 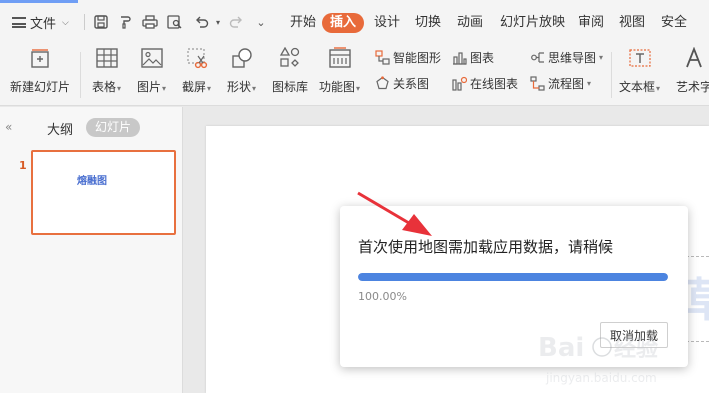 I want to click on table-button: 表格▾, so click(x=106, y=70).